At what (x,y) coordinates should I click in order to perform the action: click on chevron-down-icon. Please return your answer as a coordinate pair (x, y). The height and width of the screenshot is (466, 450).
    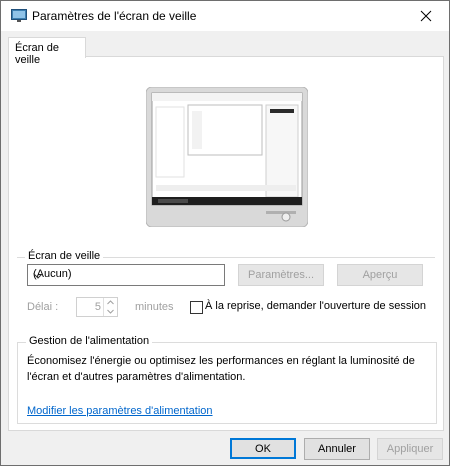
    Looking at the image, I should click on (125, 276).